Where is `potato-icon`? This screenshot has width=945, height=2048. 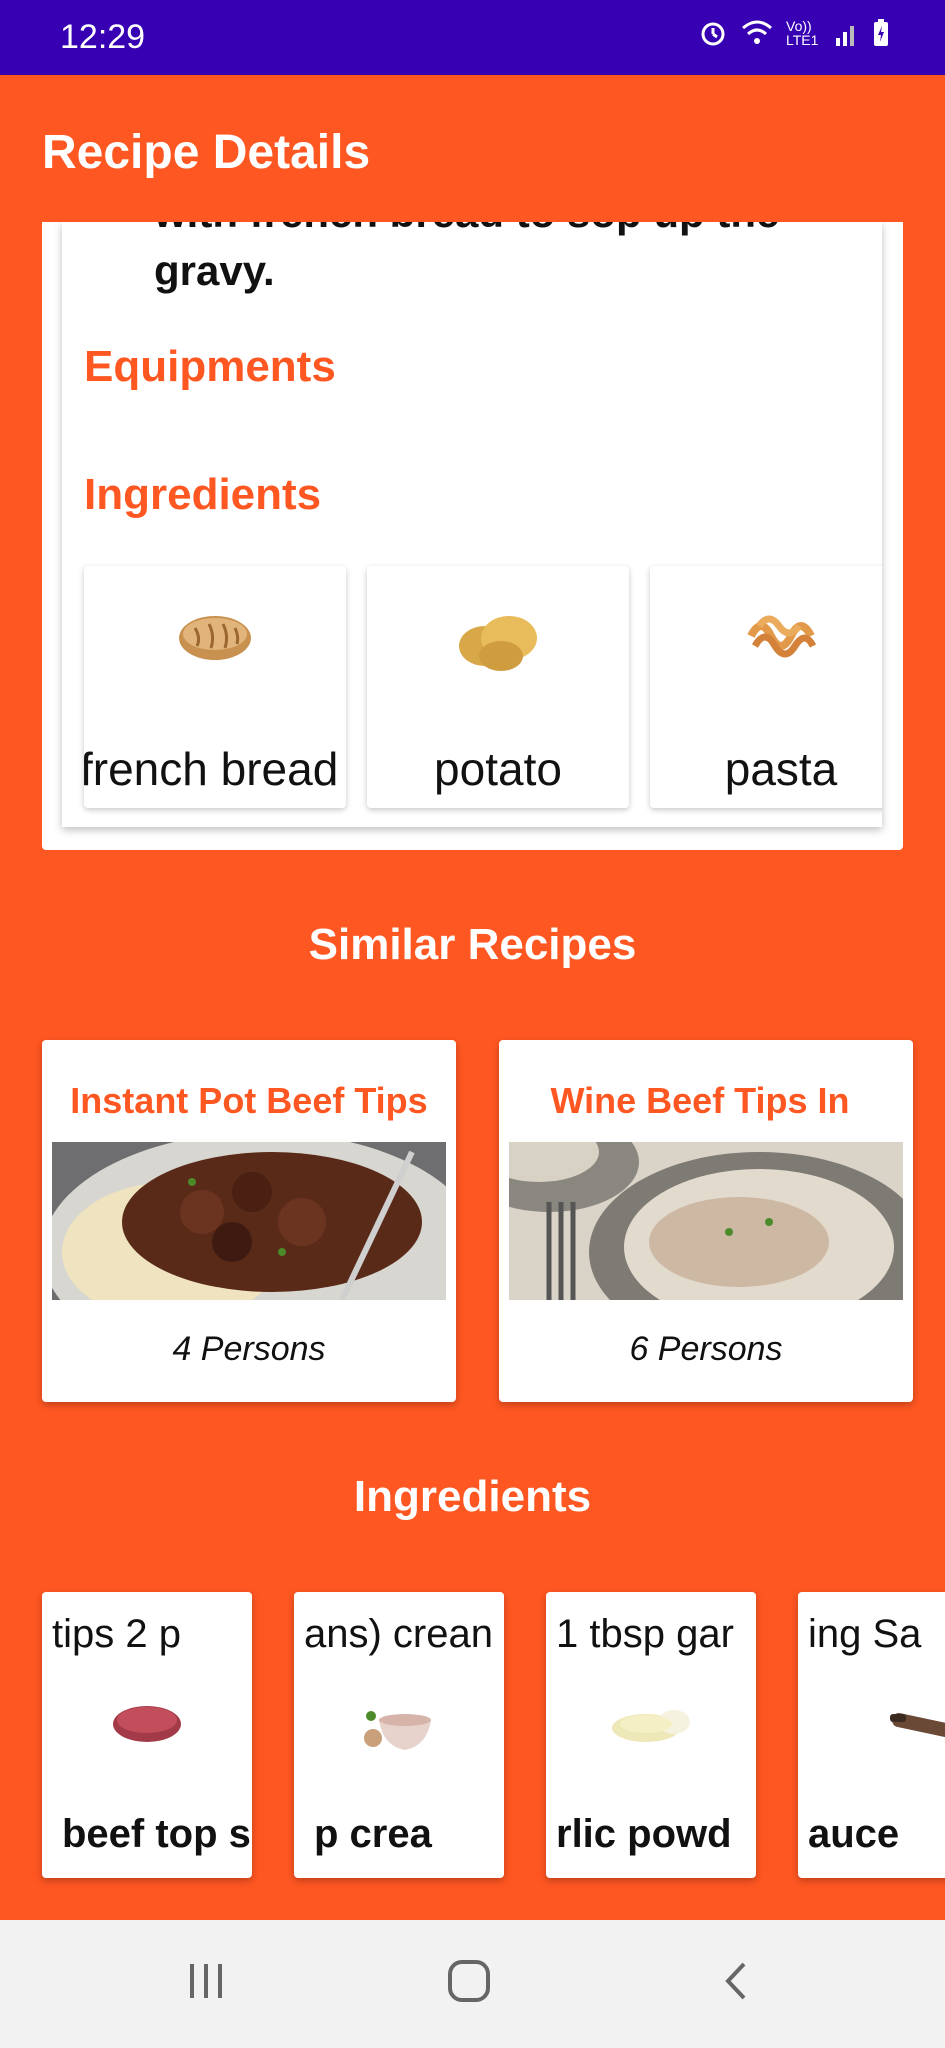 potato-icon is located at coordinates (498, 643).